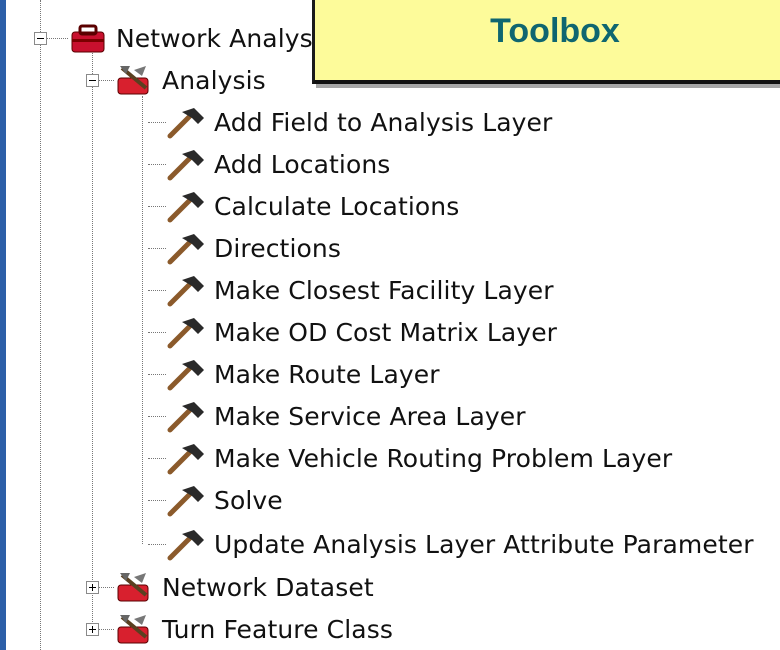 The width and height of the screenshot is (780, 650). I want to click on tool-item: Solve, so click(223, 500).